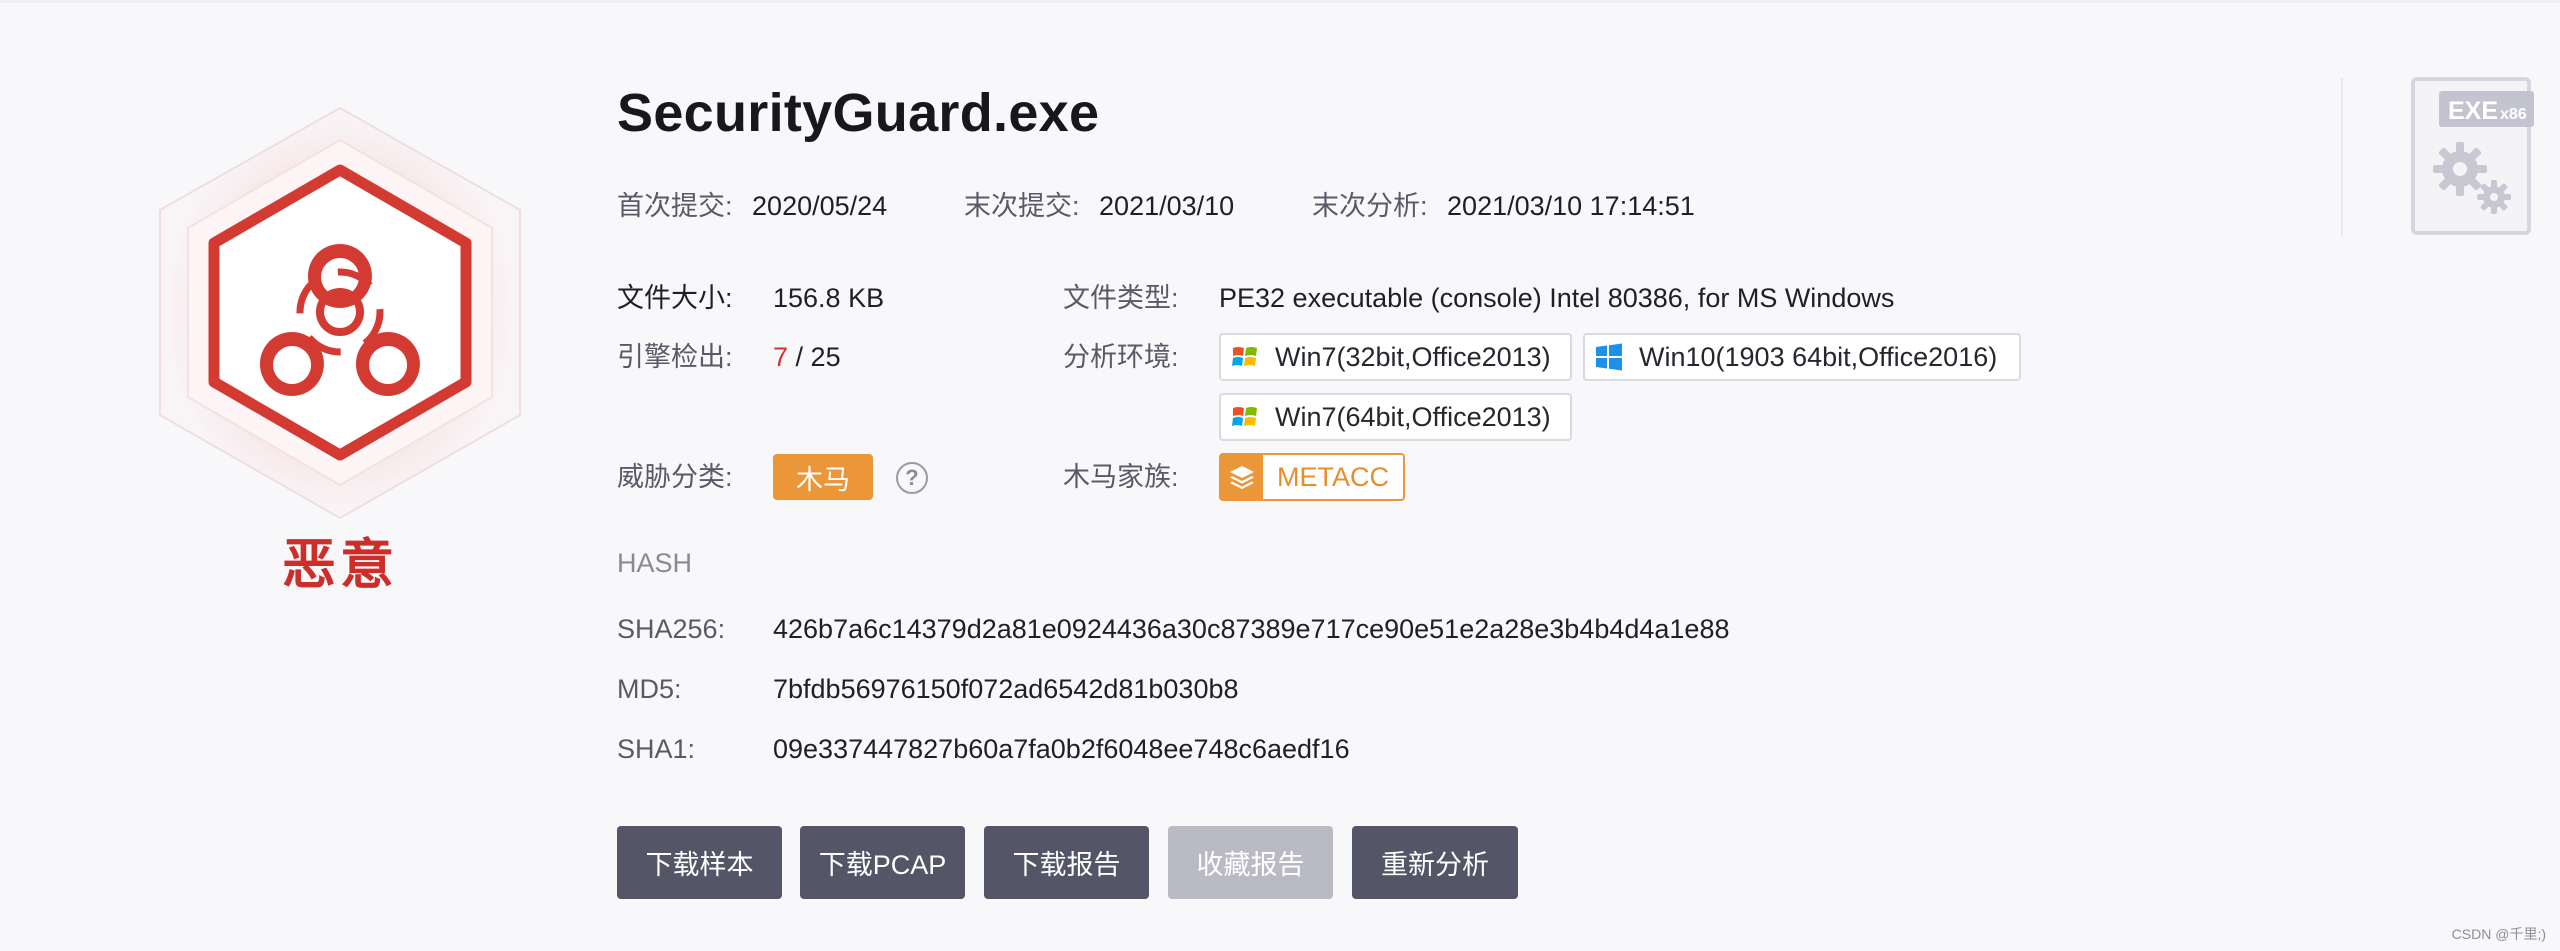  Describe the element at coordinates (1333, 476) in the screenshot. I see `family-value: METACC` at that location.